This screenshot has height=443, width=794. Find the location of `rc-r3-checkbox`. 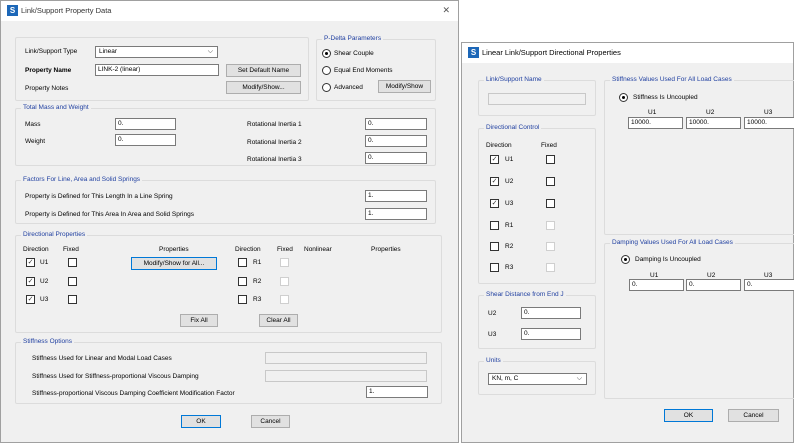

rc-r3-checkbox is located at coordinates (494, 267).